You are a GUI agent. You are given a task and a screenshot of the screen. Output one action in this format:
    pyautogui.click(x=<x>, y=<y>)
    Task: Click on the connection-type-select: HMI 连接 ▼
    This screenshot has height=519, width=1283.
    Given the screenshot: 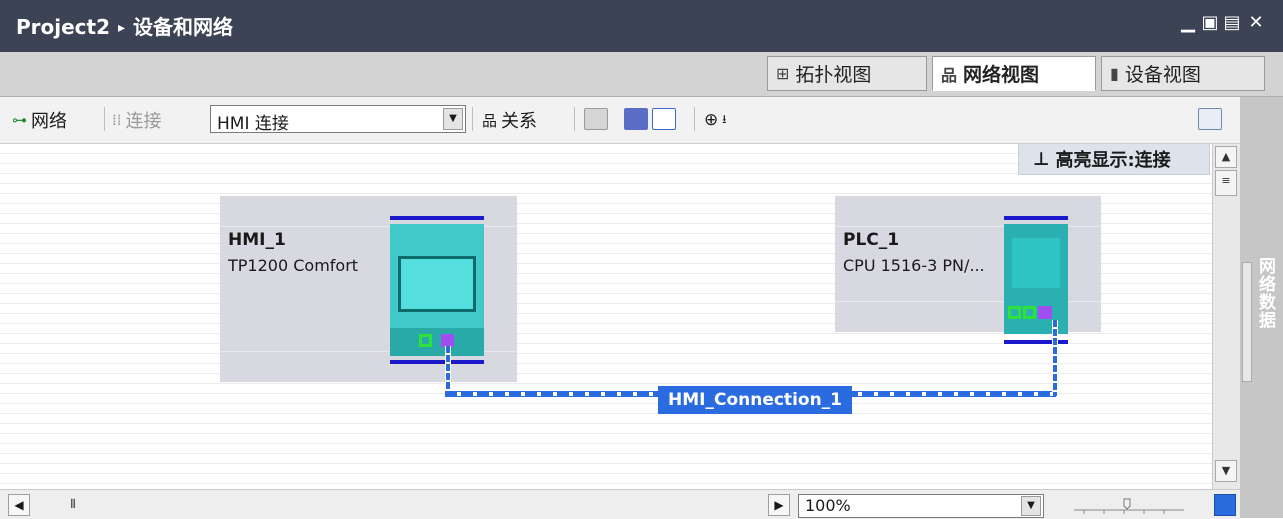 What is the action you would take?
    pyautogui.click(x=338, y=119)
    